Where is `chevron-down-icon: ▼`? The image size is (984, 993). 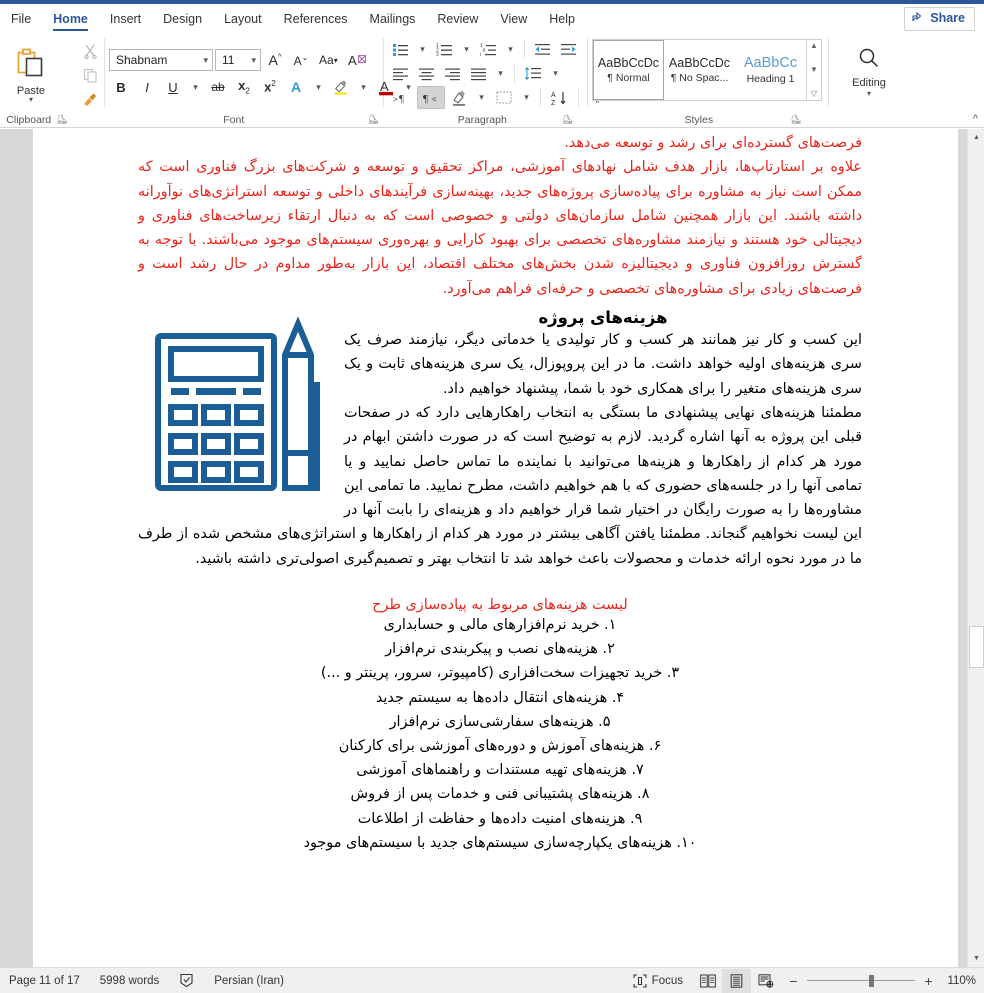
chevron-down-icon: ▼ is located at coordinates (814, 70).